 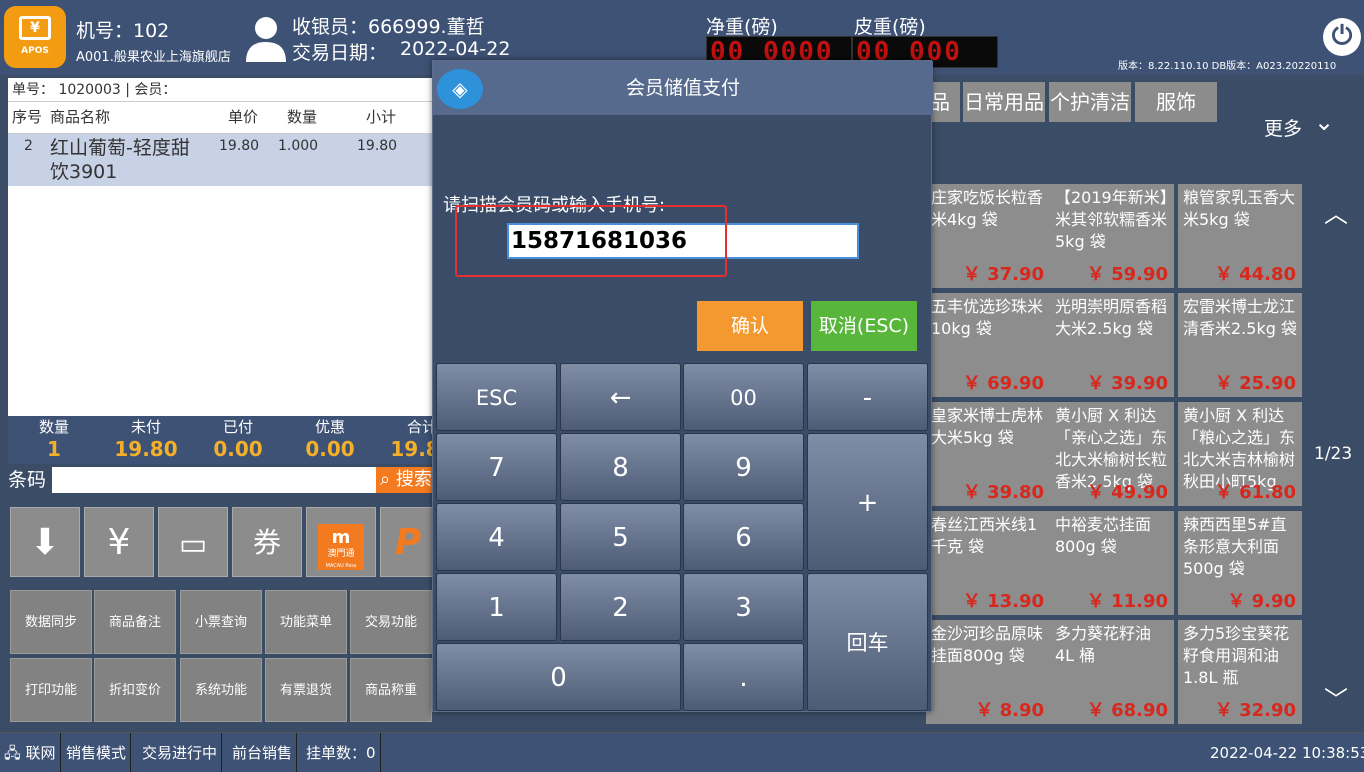 What do you see at coordinates (1103, 644) in the screenshot?
I see `product-name: 多力葵花籽油4L 桶` at bounding box center [1103, 644].